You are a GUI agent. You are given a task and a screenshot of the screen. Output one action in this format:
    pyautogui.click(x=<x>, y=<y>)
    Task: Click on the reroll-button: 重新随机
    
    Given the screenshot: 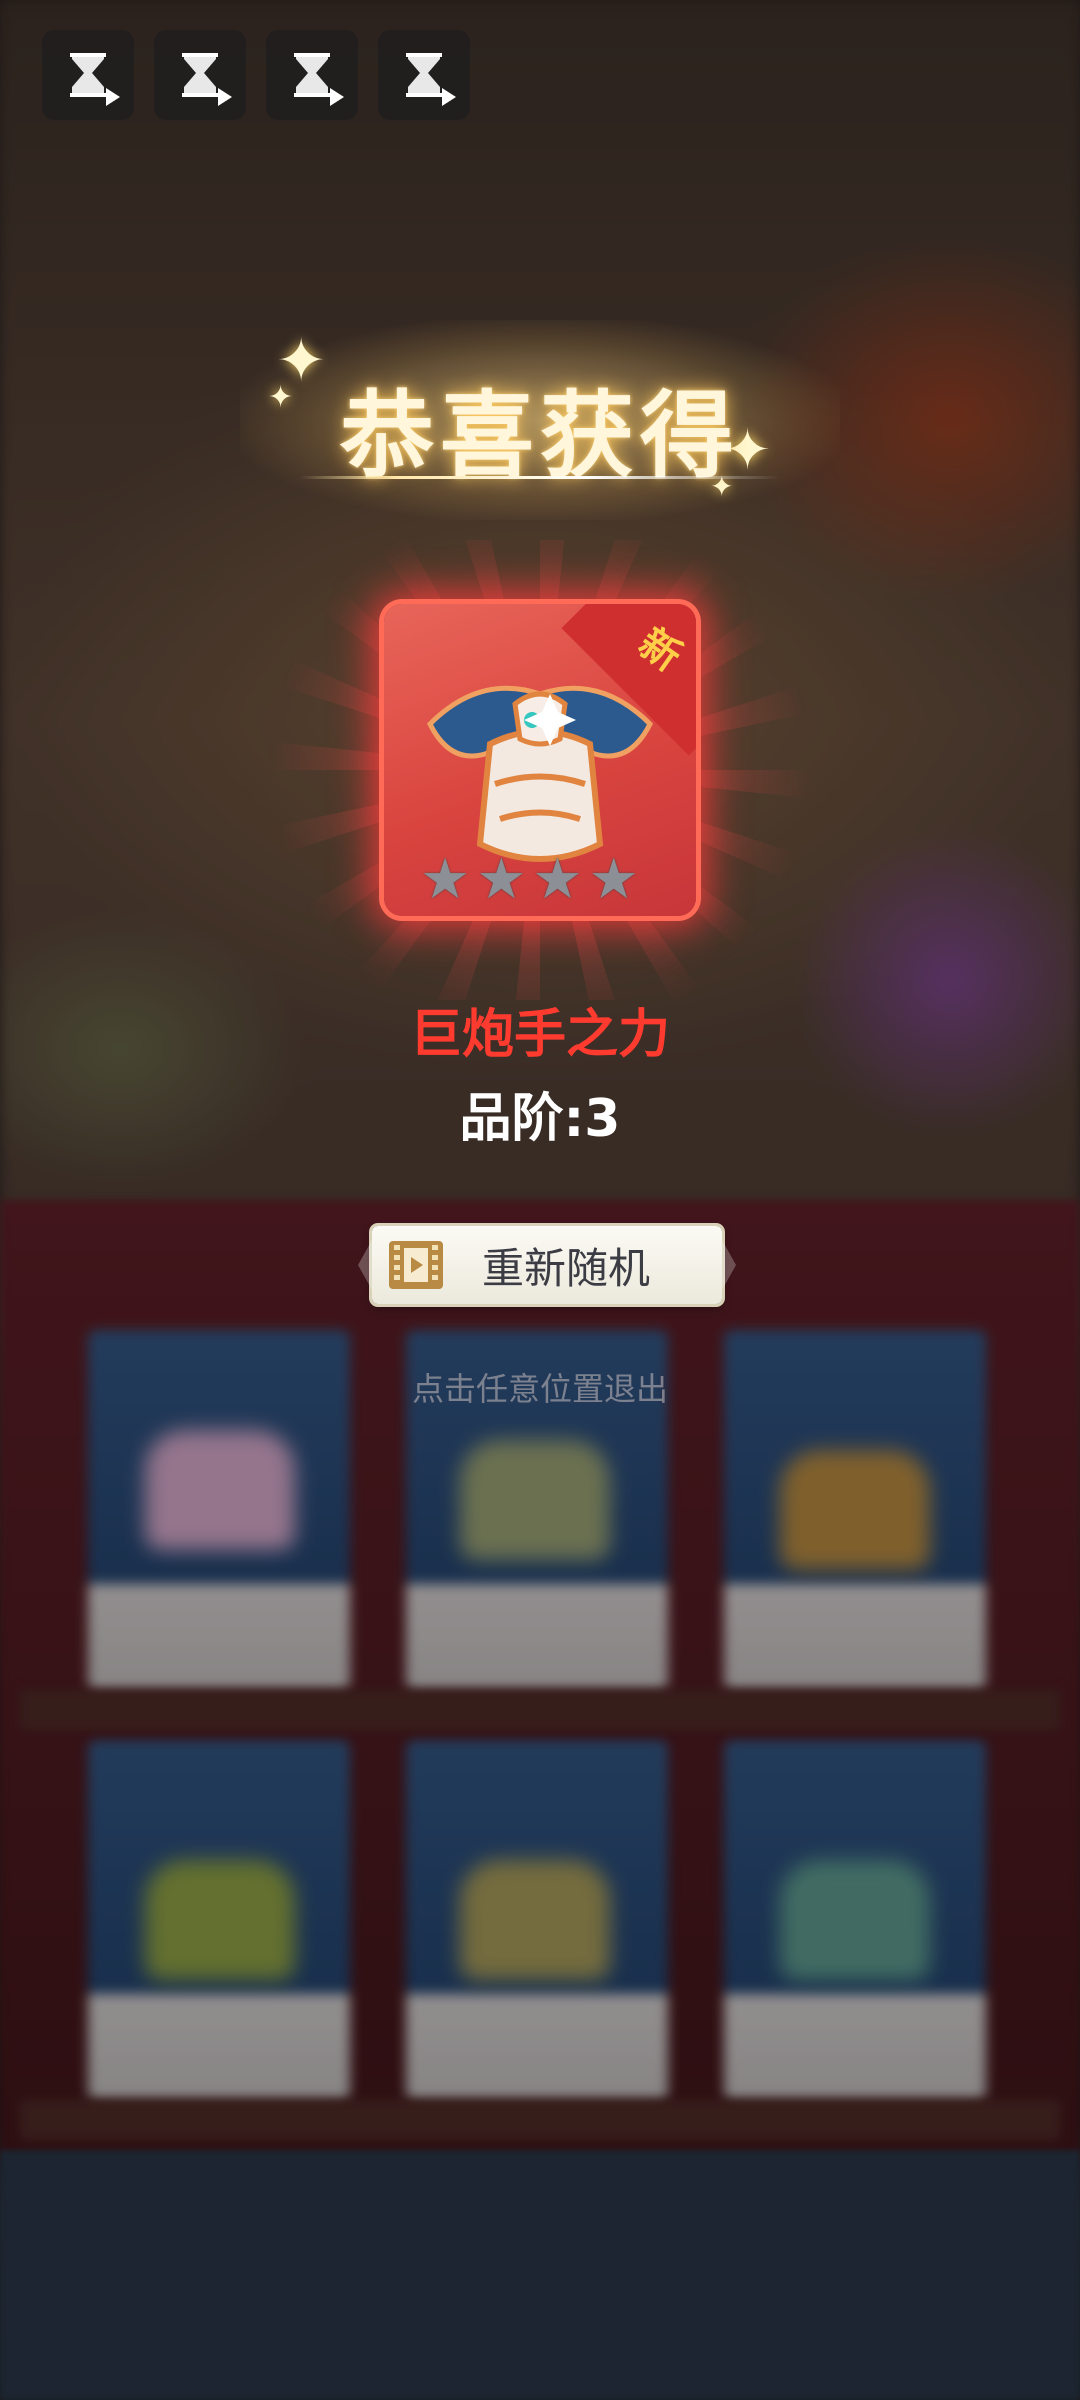 What is the action you would take?
    pyautogui.click(x=547, y=1265)
    